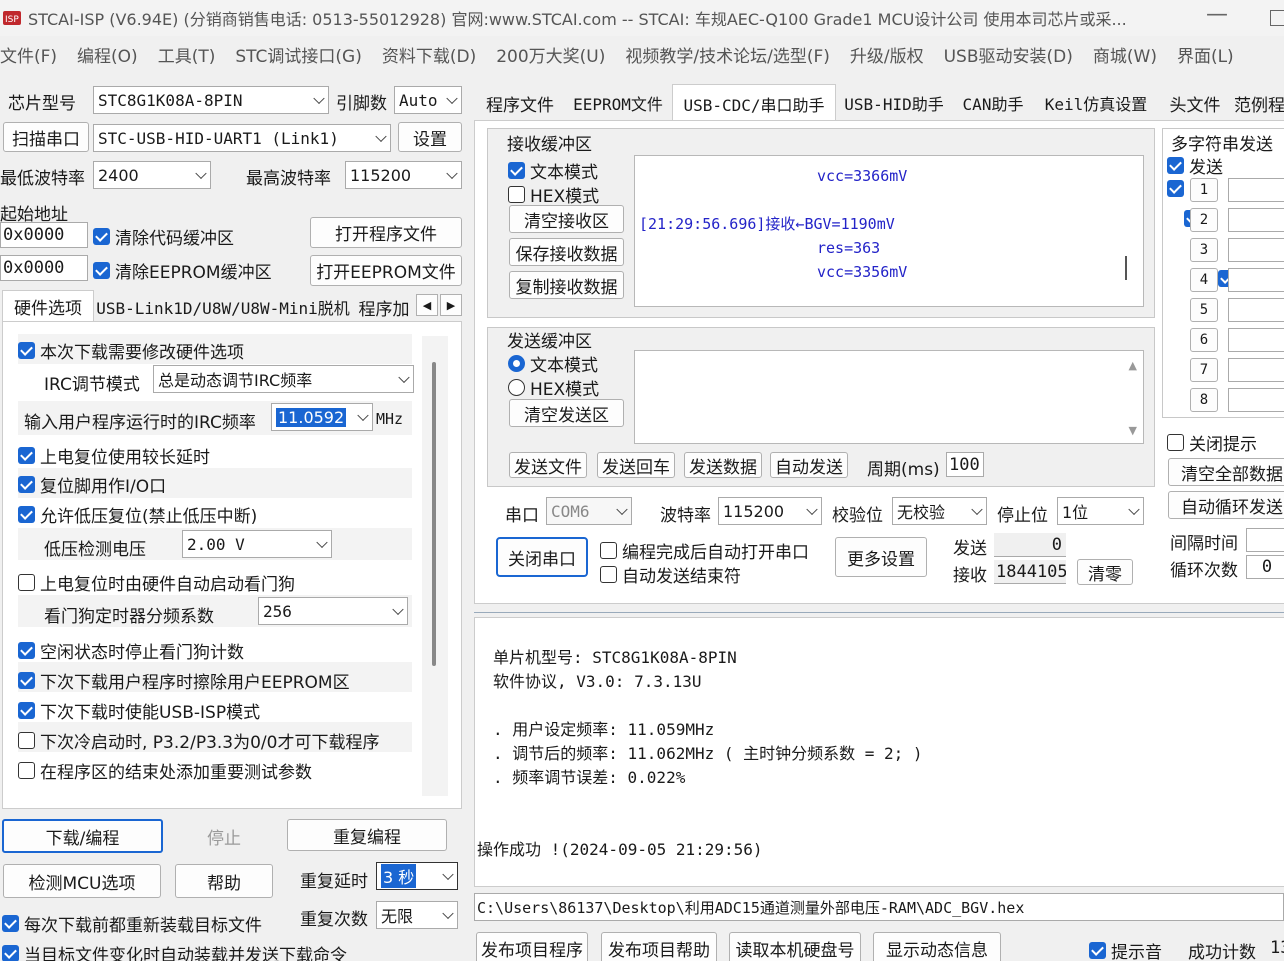  Describe the element at coordinates (224, 836) in the screenshot. I see `stop-button: 停止` at that location.